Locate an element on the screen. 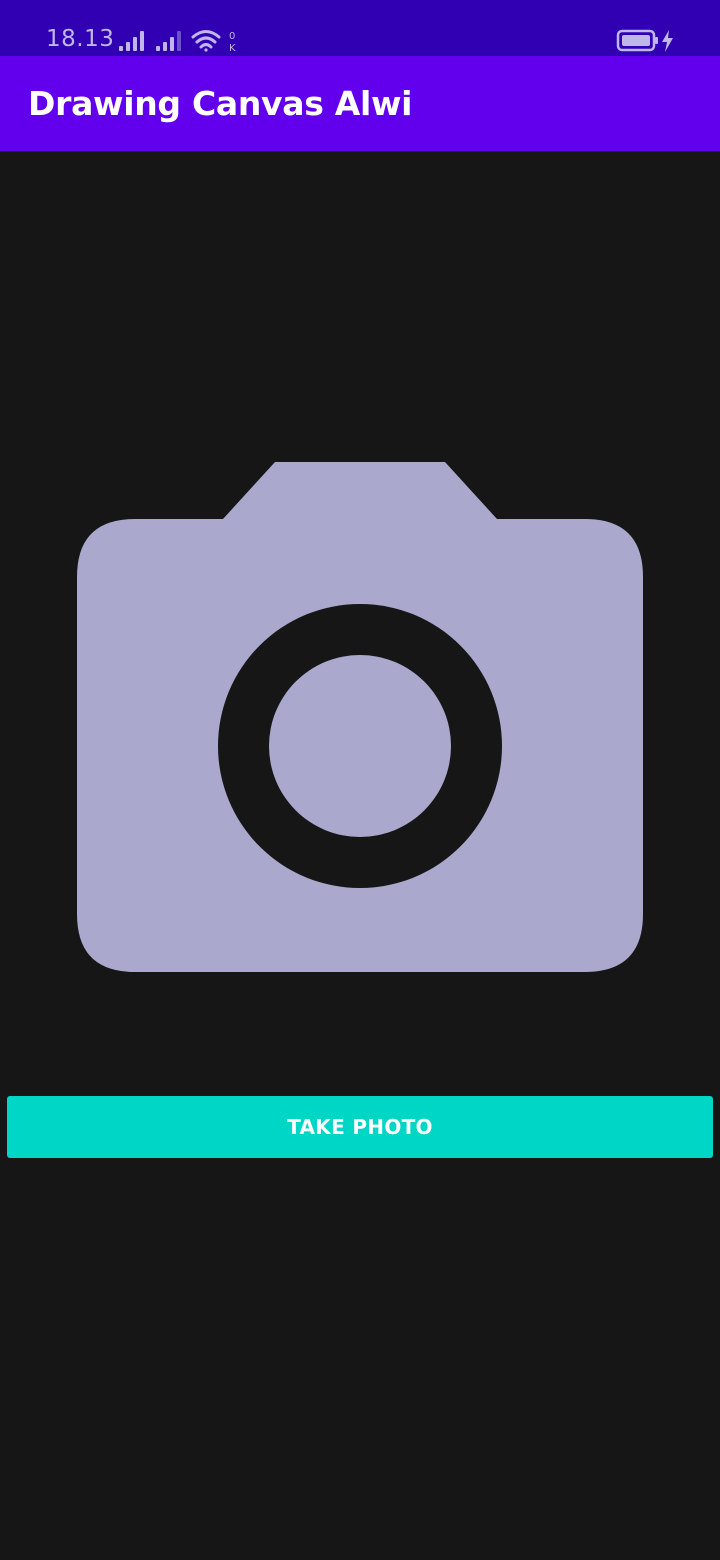 The image size is (720, 1560). data-speed-indicator: 0 K is located at coordinates (232, 42).